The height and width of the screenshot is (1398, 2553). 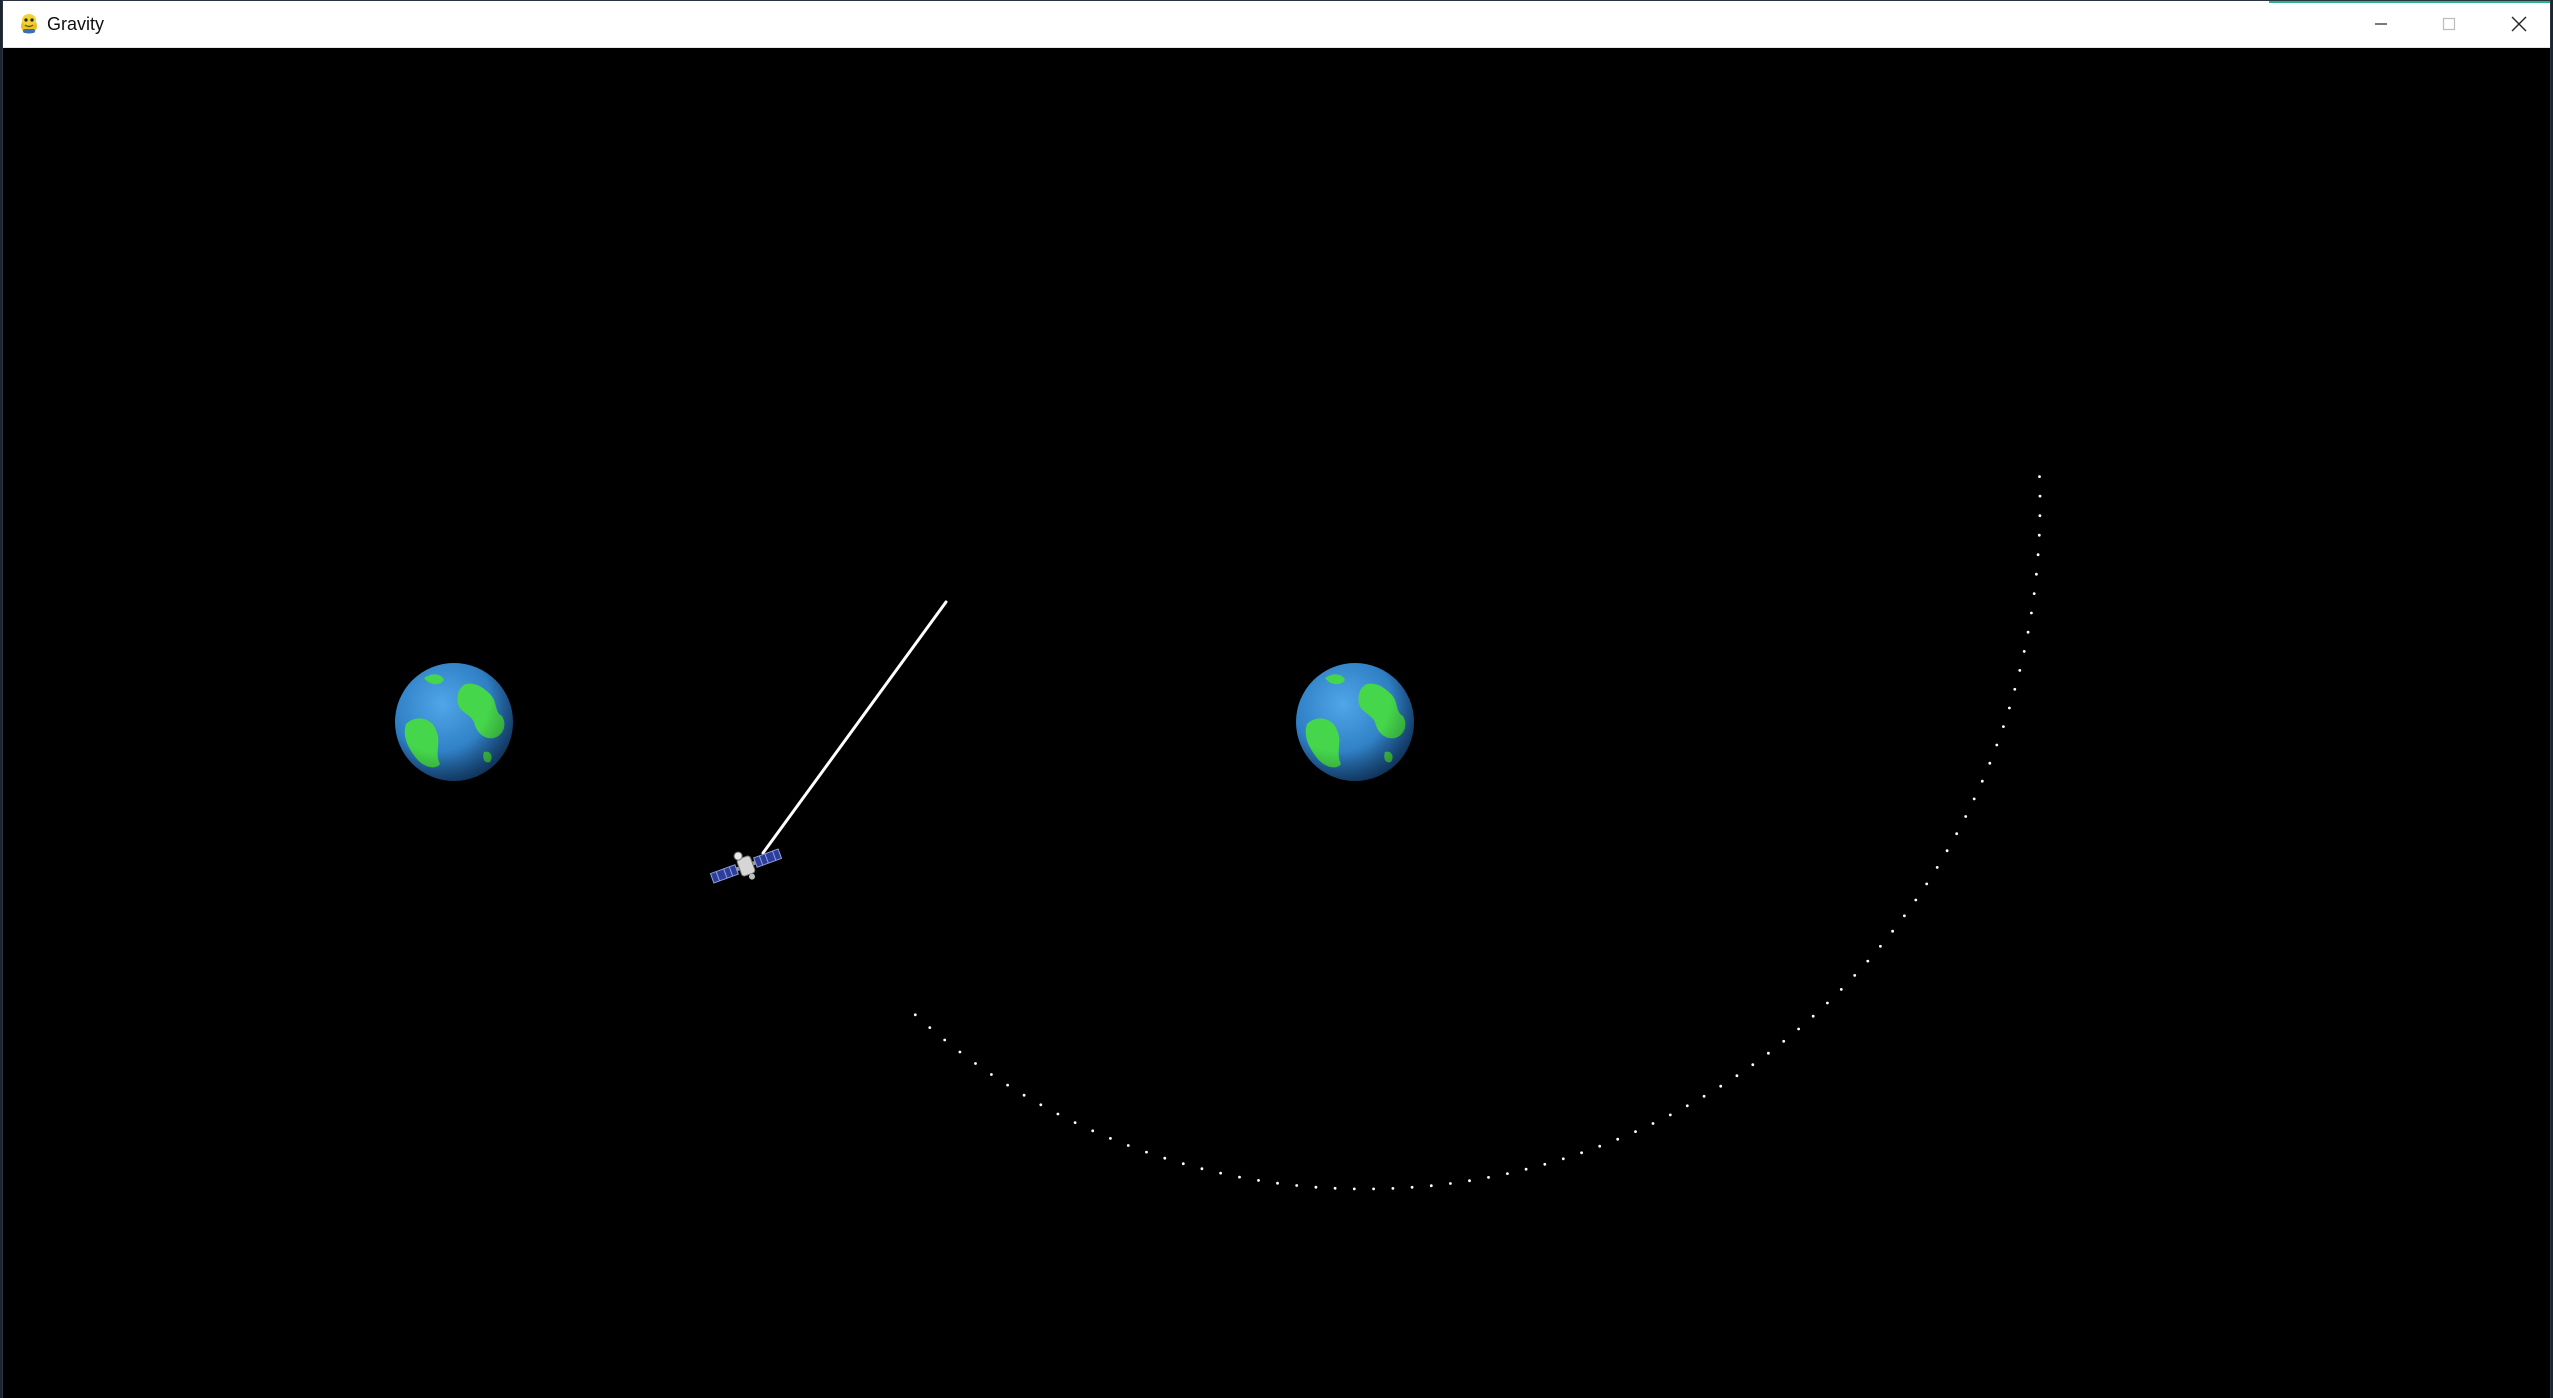 What do you see at coordinates (854, 727) in the screenshot?
I see `launch-vector-line` at bounding box center [854, 727].